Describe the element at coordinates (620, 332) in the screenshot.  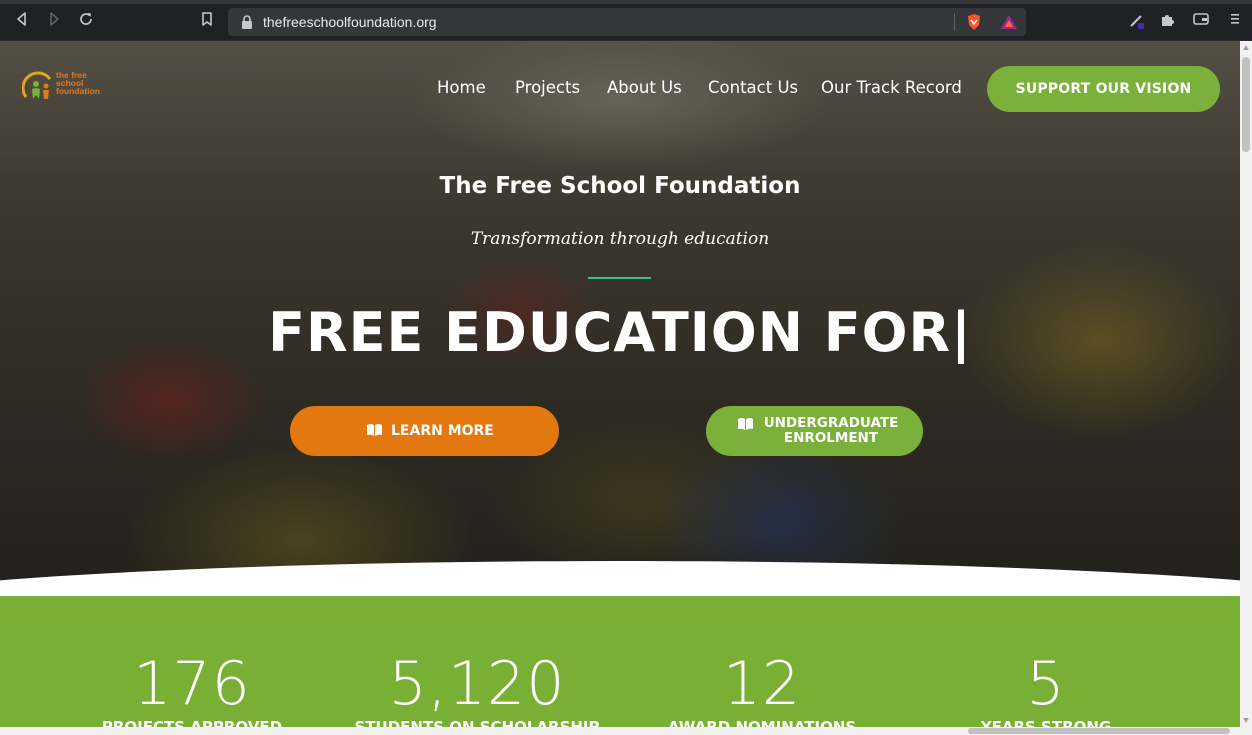
I see `hero-headline: FREE EDUCATION FOR|` at that location.